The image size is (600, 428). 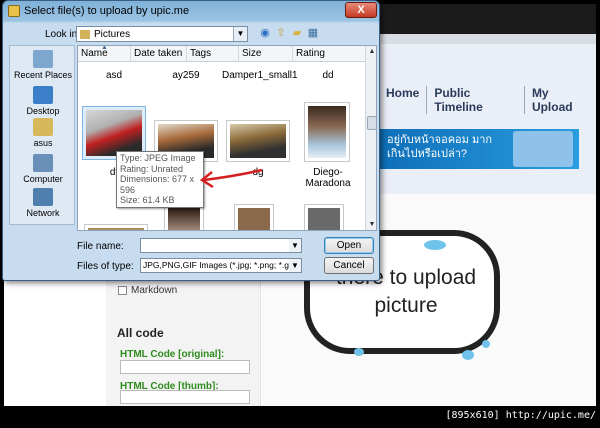 What do you see at coordinates (122, 290) in the screenshot?
I see `markdown-checkbox` at bounding box center [122, 290].